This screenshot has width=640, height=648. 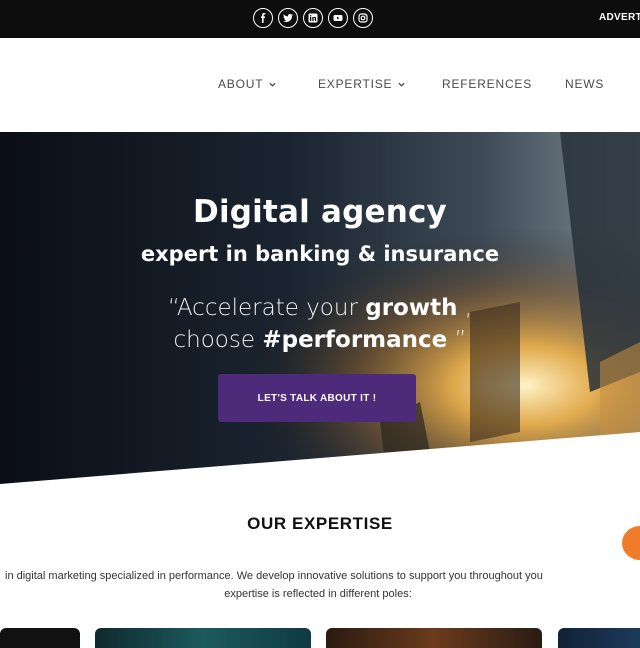 I want to click on youtube-icon, so click(x=338, y=18).